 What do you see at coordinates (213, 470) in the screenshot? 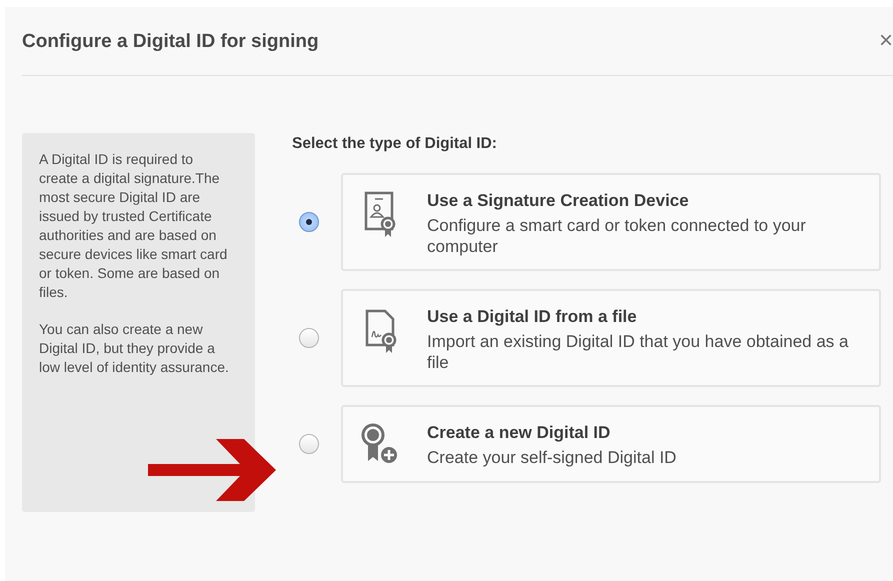
I see `arrow-icon` at bounding box center [213, 470].